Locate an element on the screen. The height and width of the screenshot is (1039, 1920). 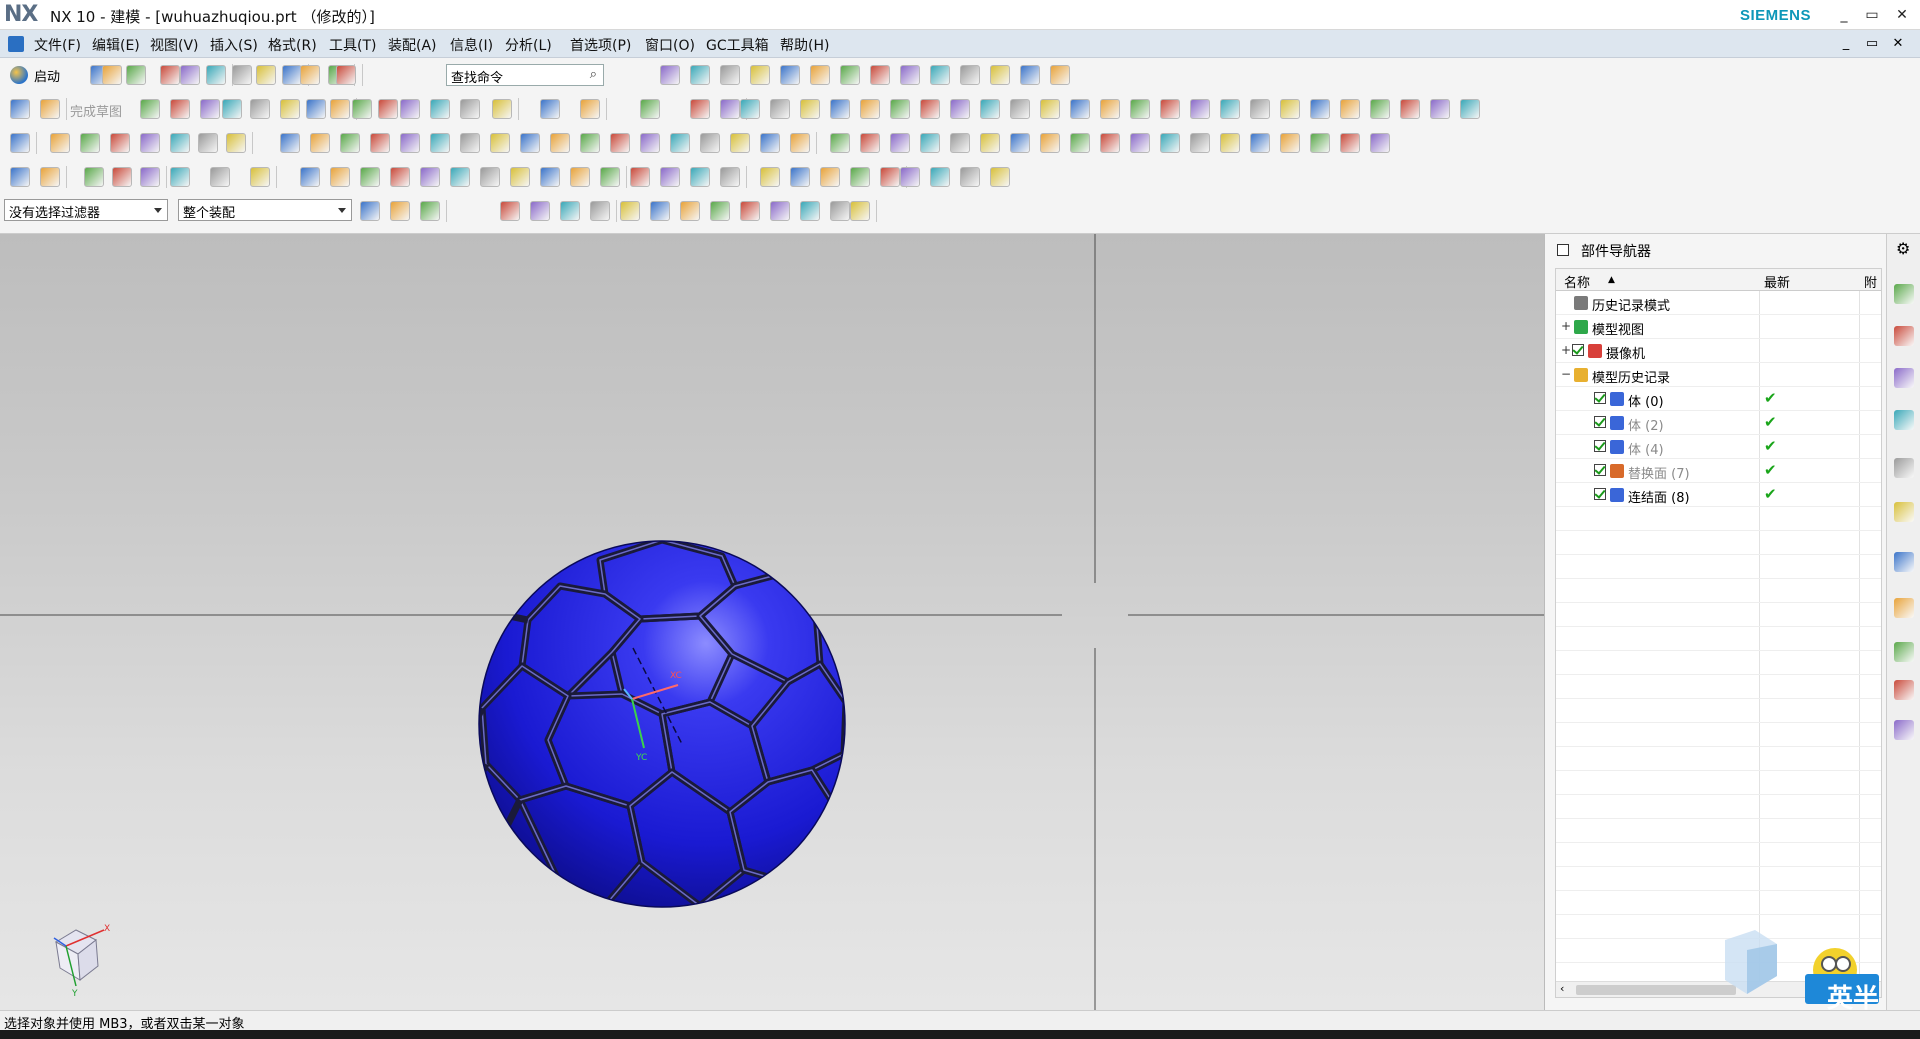
menu-tools: 工具(T) is located at coordinates (352, 45).